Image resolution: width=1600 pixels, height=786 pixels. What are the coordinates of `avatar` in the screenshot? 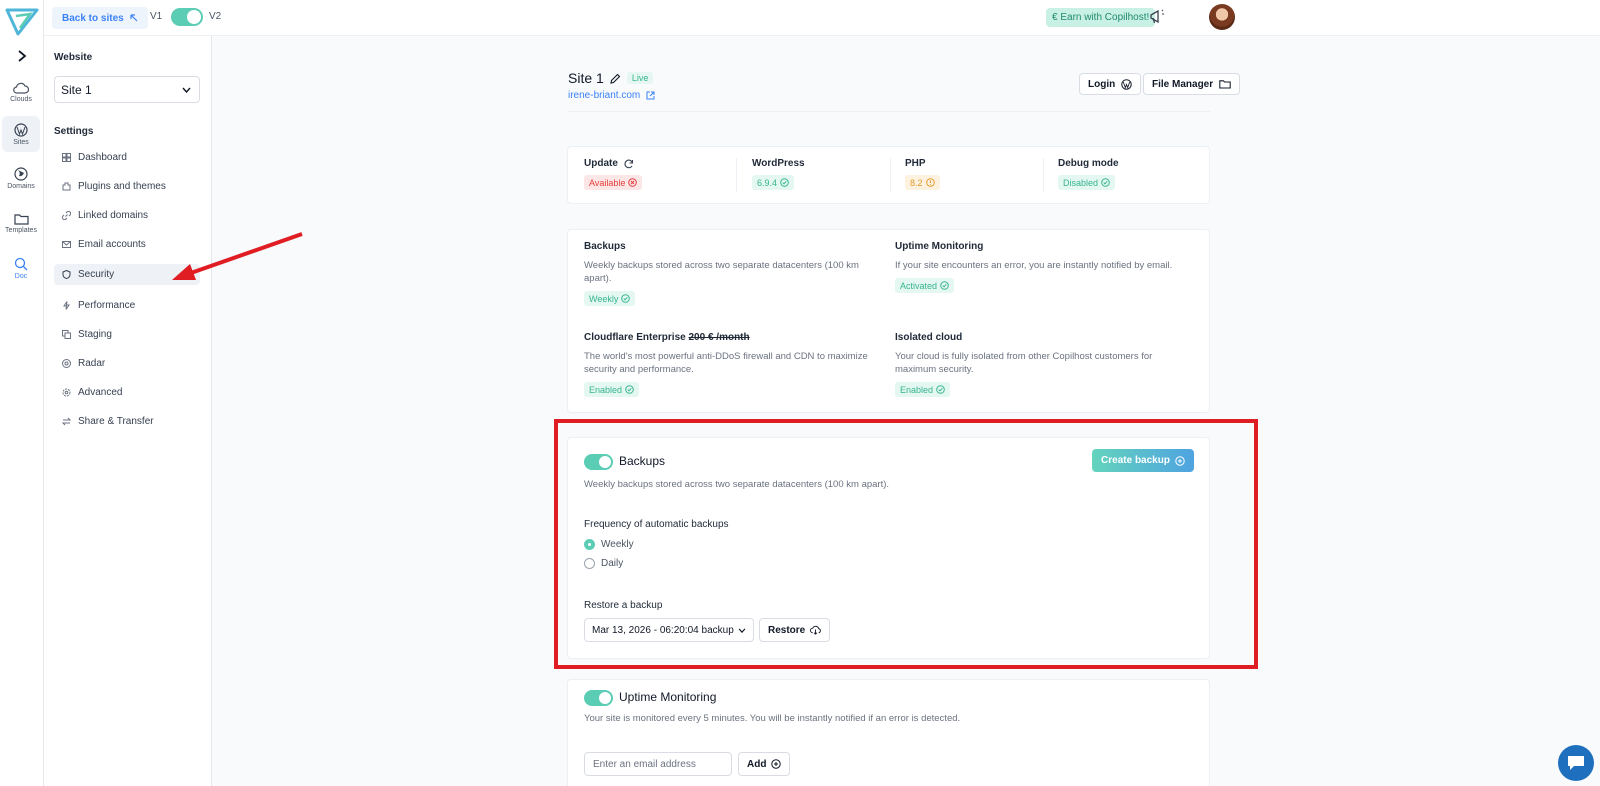 It's located at (1222, 17).